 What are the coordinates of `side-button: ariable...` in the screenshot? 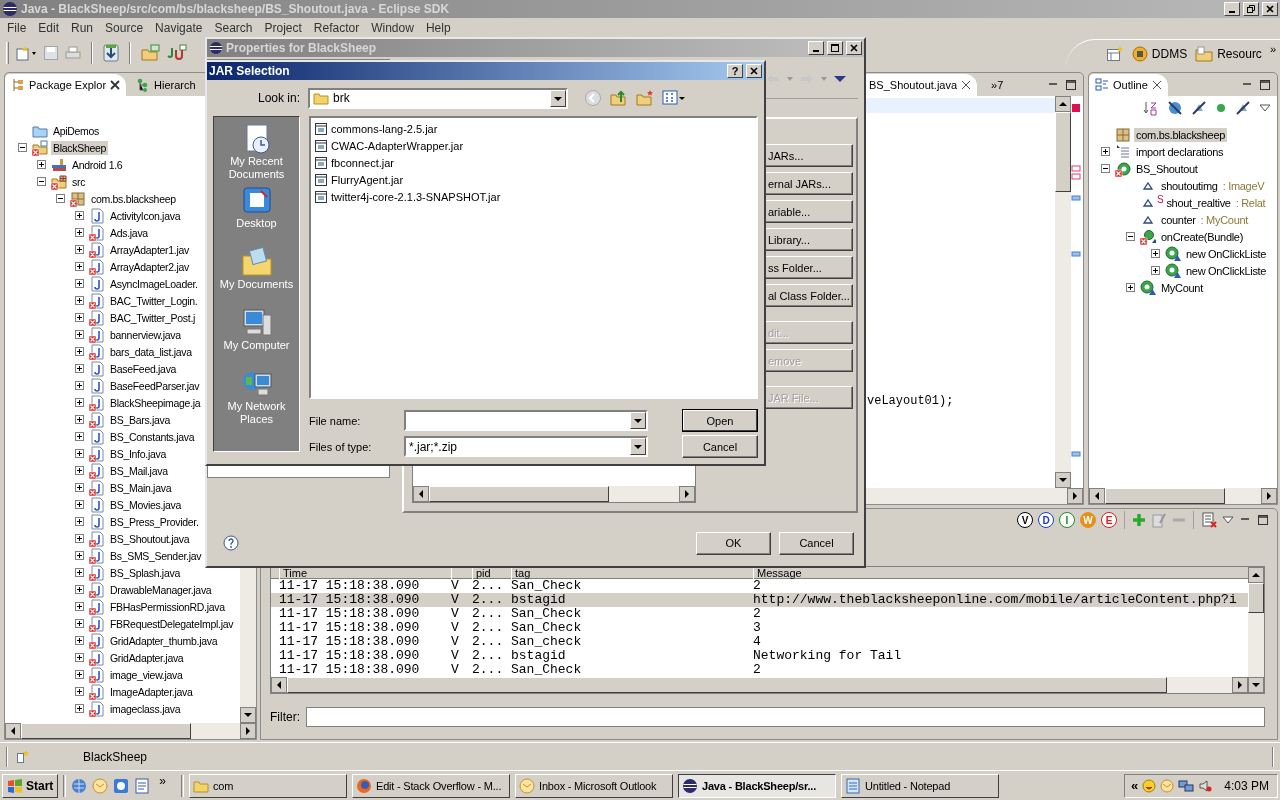 It's located at (809, 211).